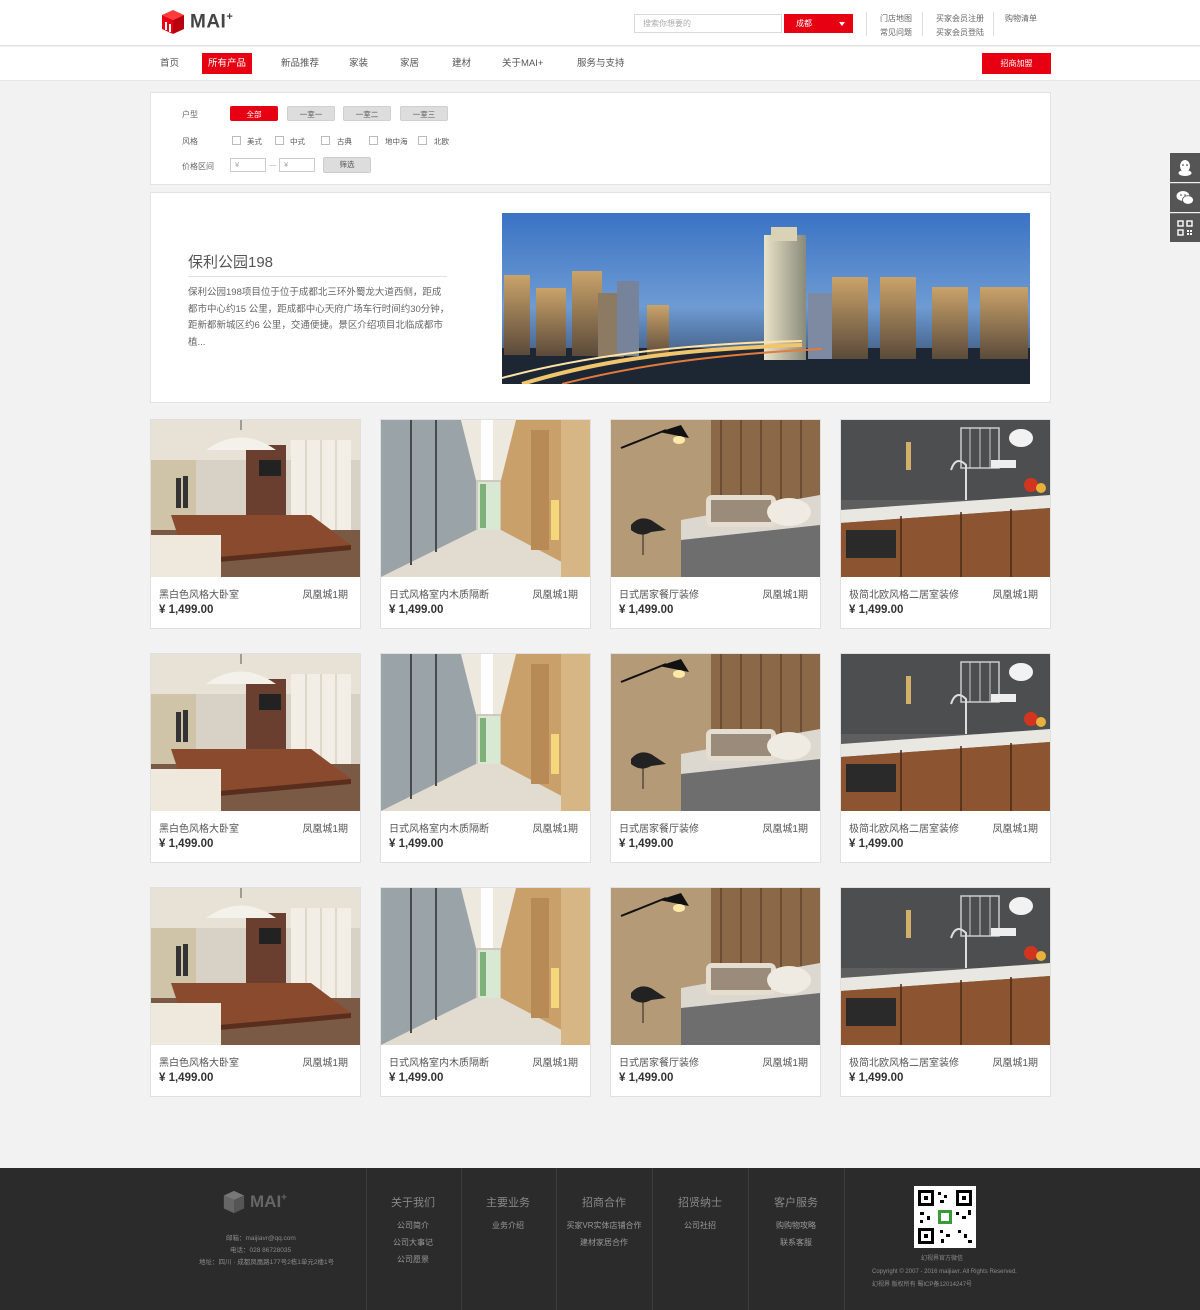 The width and height of the screenshot is (1200, 1310). Describe the element at coordinates (279, 140) in the screenshot. I see `style-checkbox-chinese` at that location.